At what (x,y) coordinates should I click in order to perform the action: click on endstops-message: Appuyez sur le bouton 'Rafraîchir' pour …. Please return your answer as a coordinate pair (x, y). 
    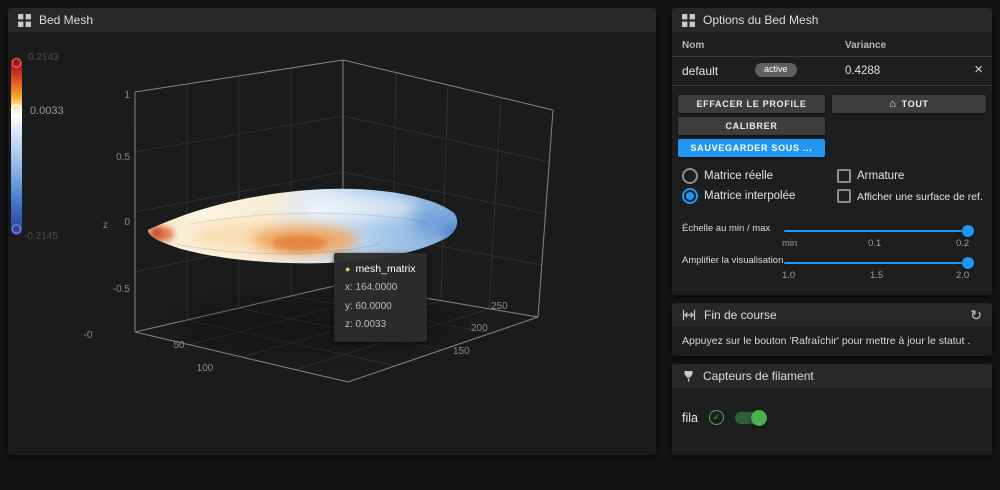
    Looking at the image, I should click on (826, 341).